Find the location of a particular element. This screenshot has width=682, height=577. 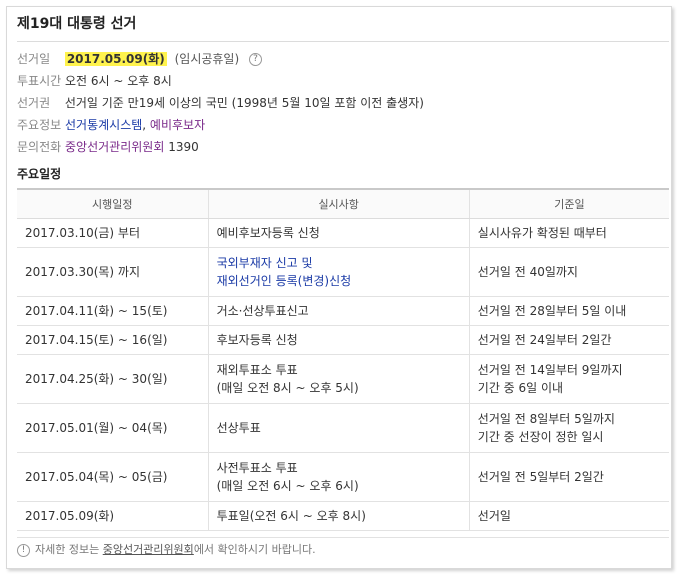

overseas-absentee-link: 국외부재자 신고 및 is located at coordinates (339, 263).